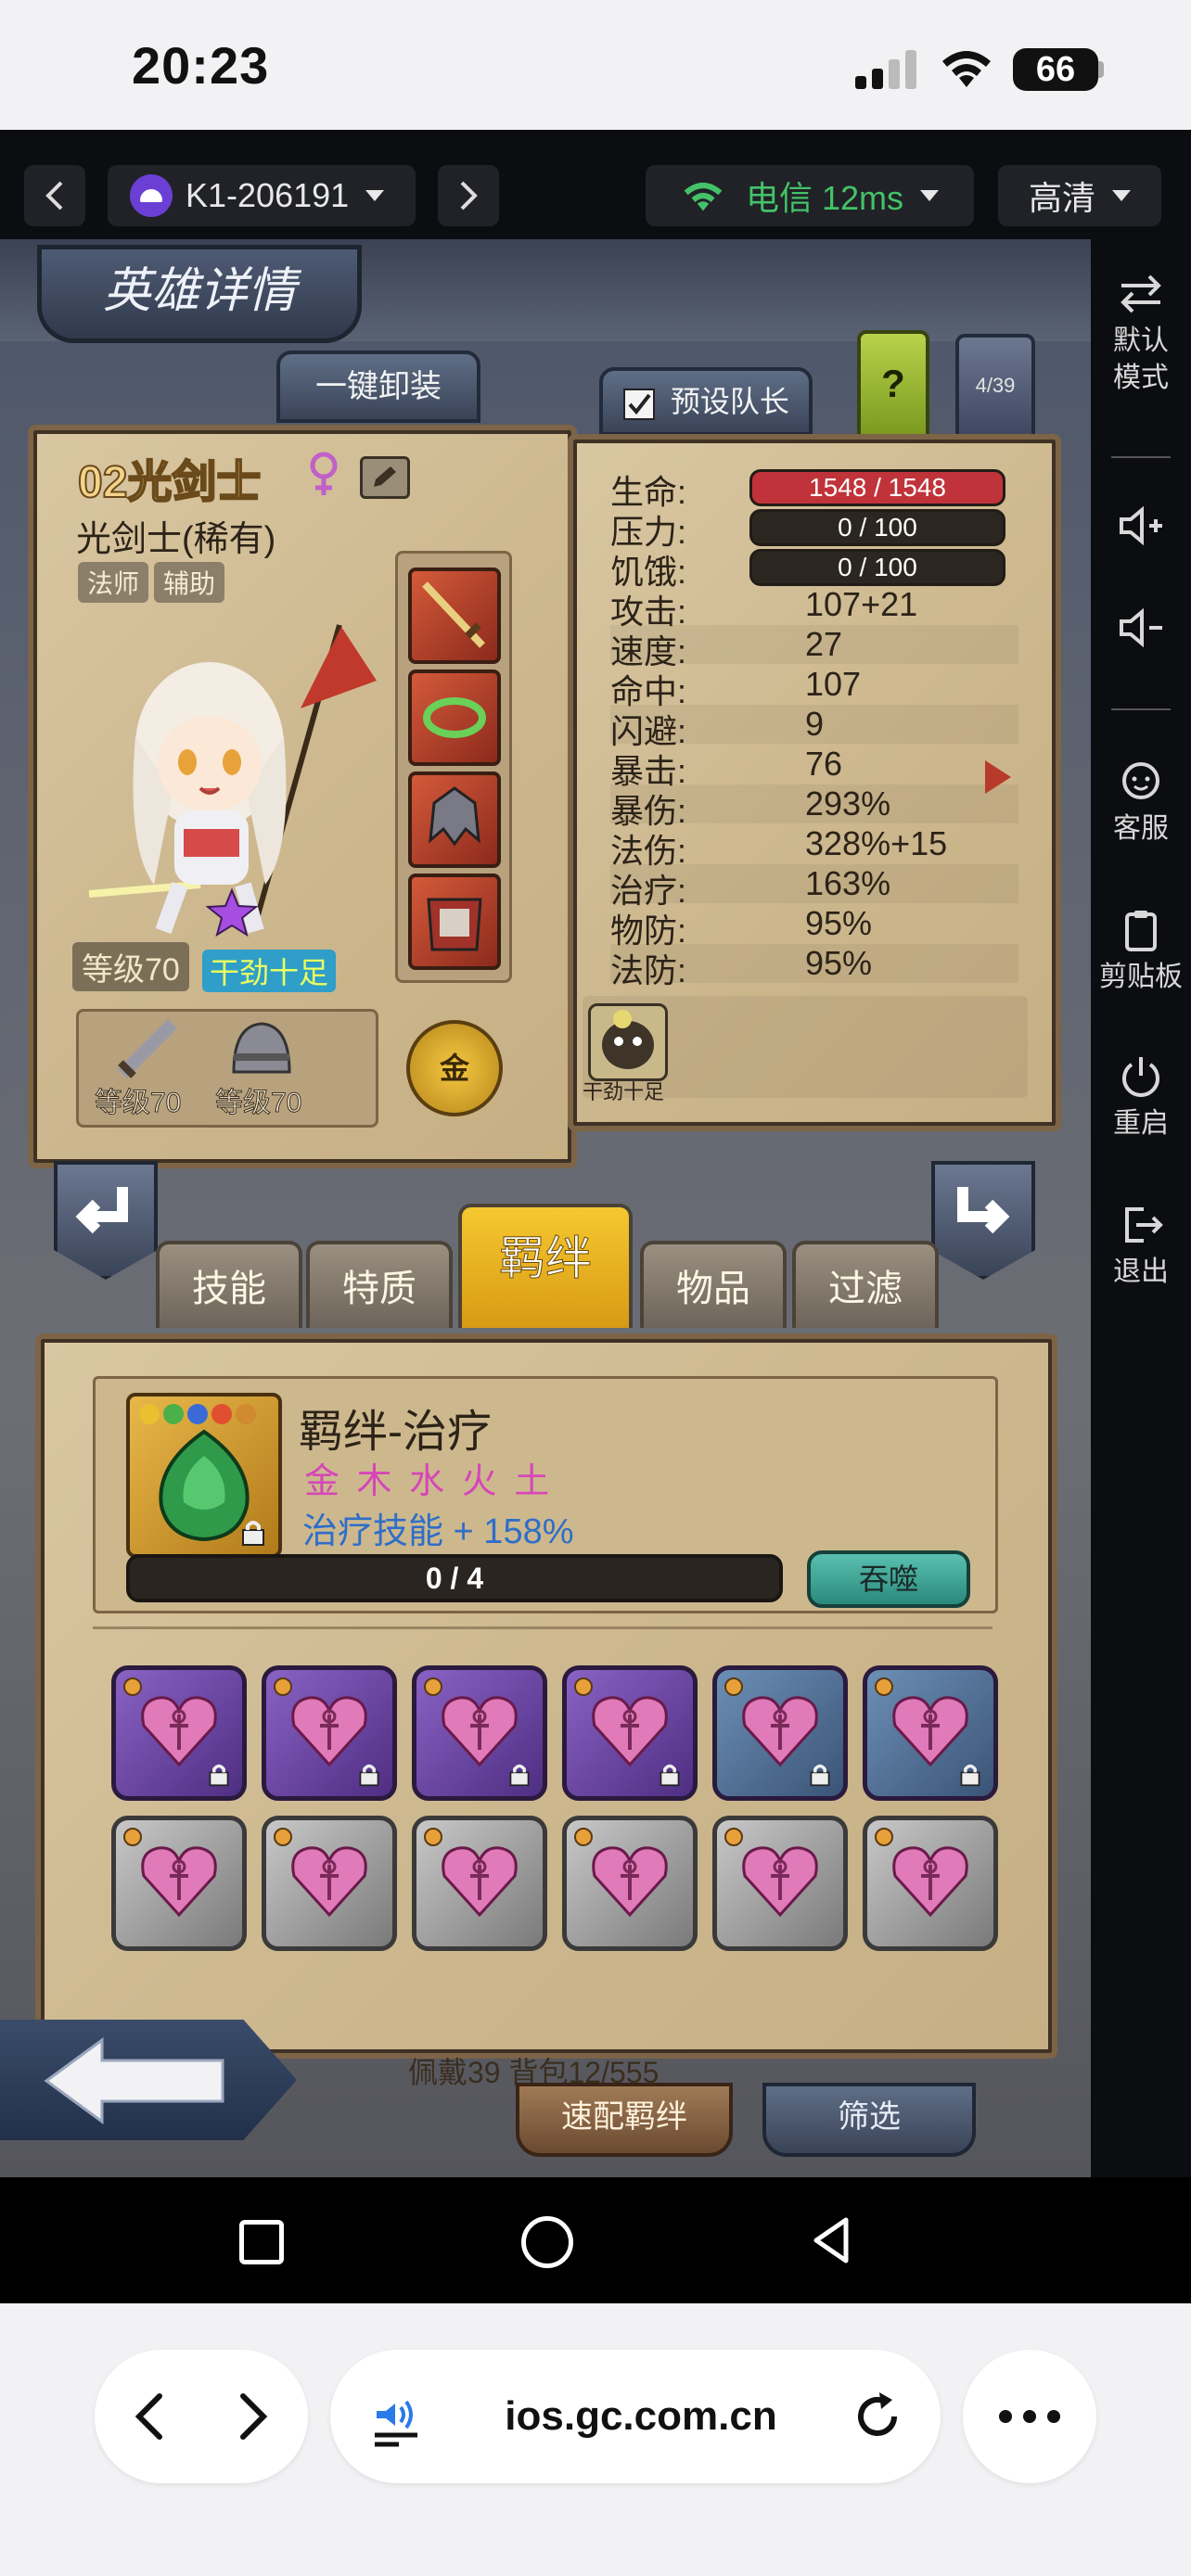  Describe the element at coordinates (885, 69) in the screenshot. I see `signal-icon` at that location.